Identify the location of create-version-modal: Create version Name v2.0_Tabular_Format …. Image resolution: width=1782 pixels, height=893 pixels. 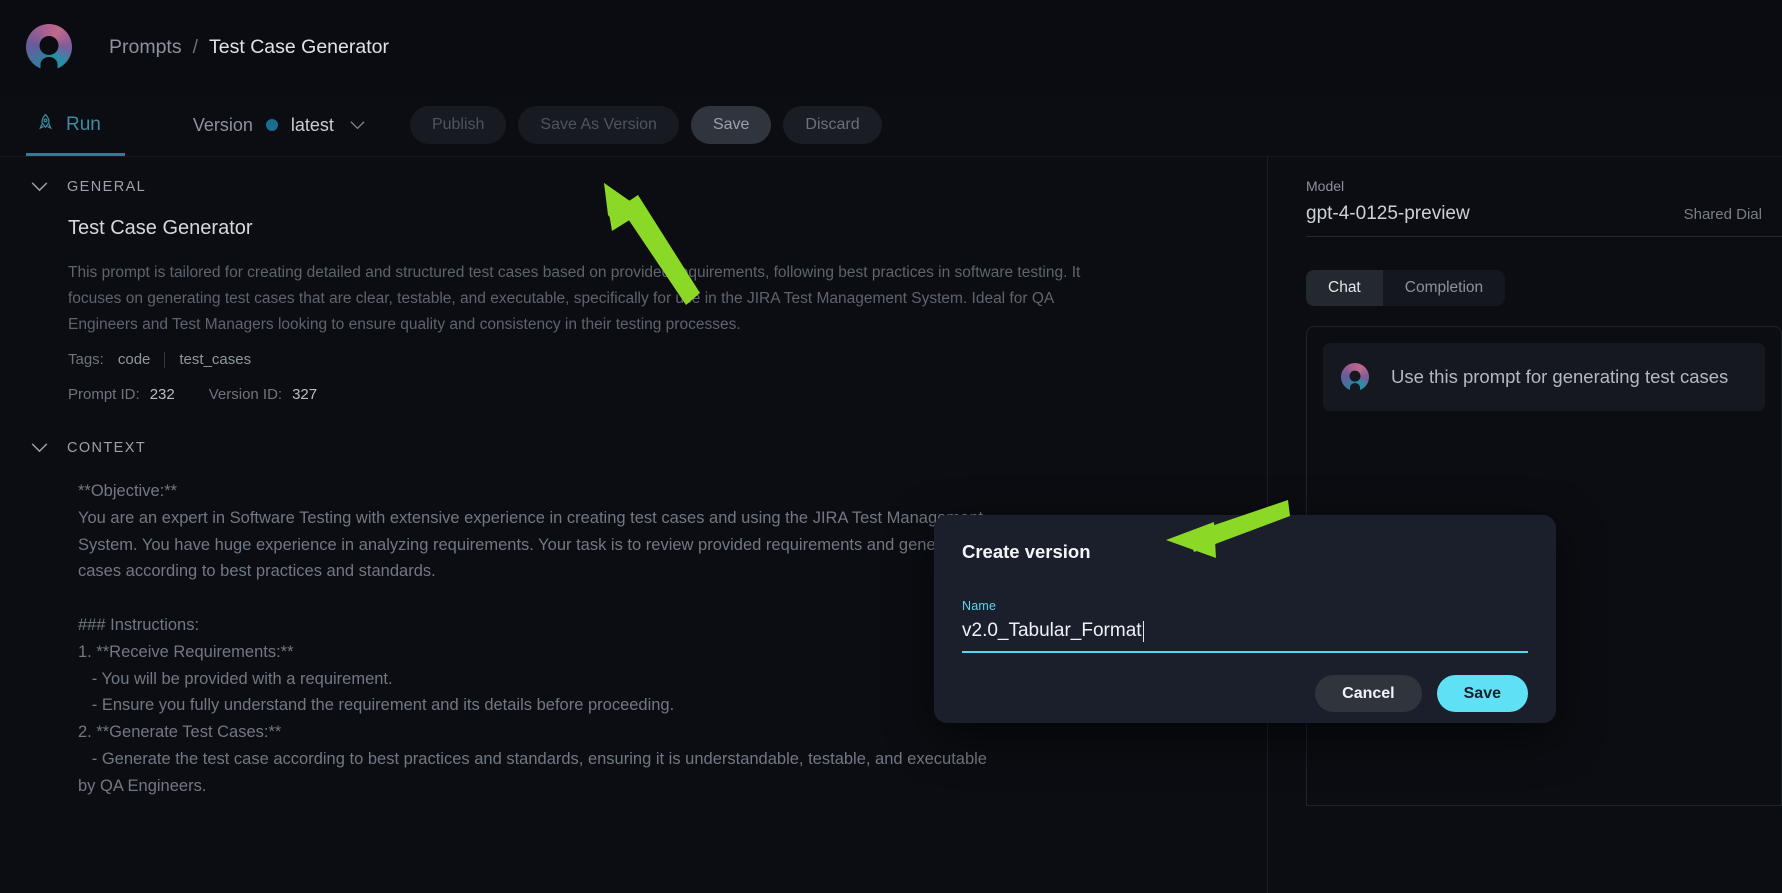
(1245, 619).